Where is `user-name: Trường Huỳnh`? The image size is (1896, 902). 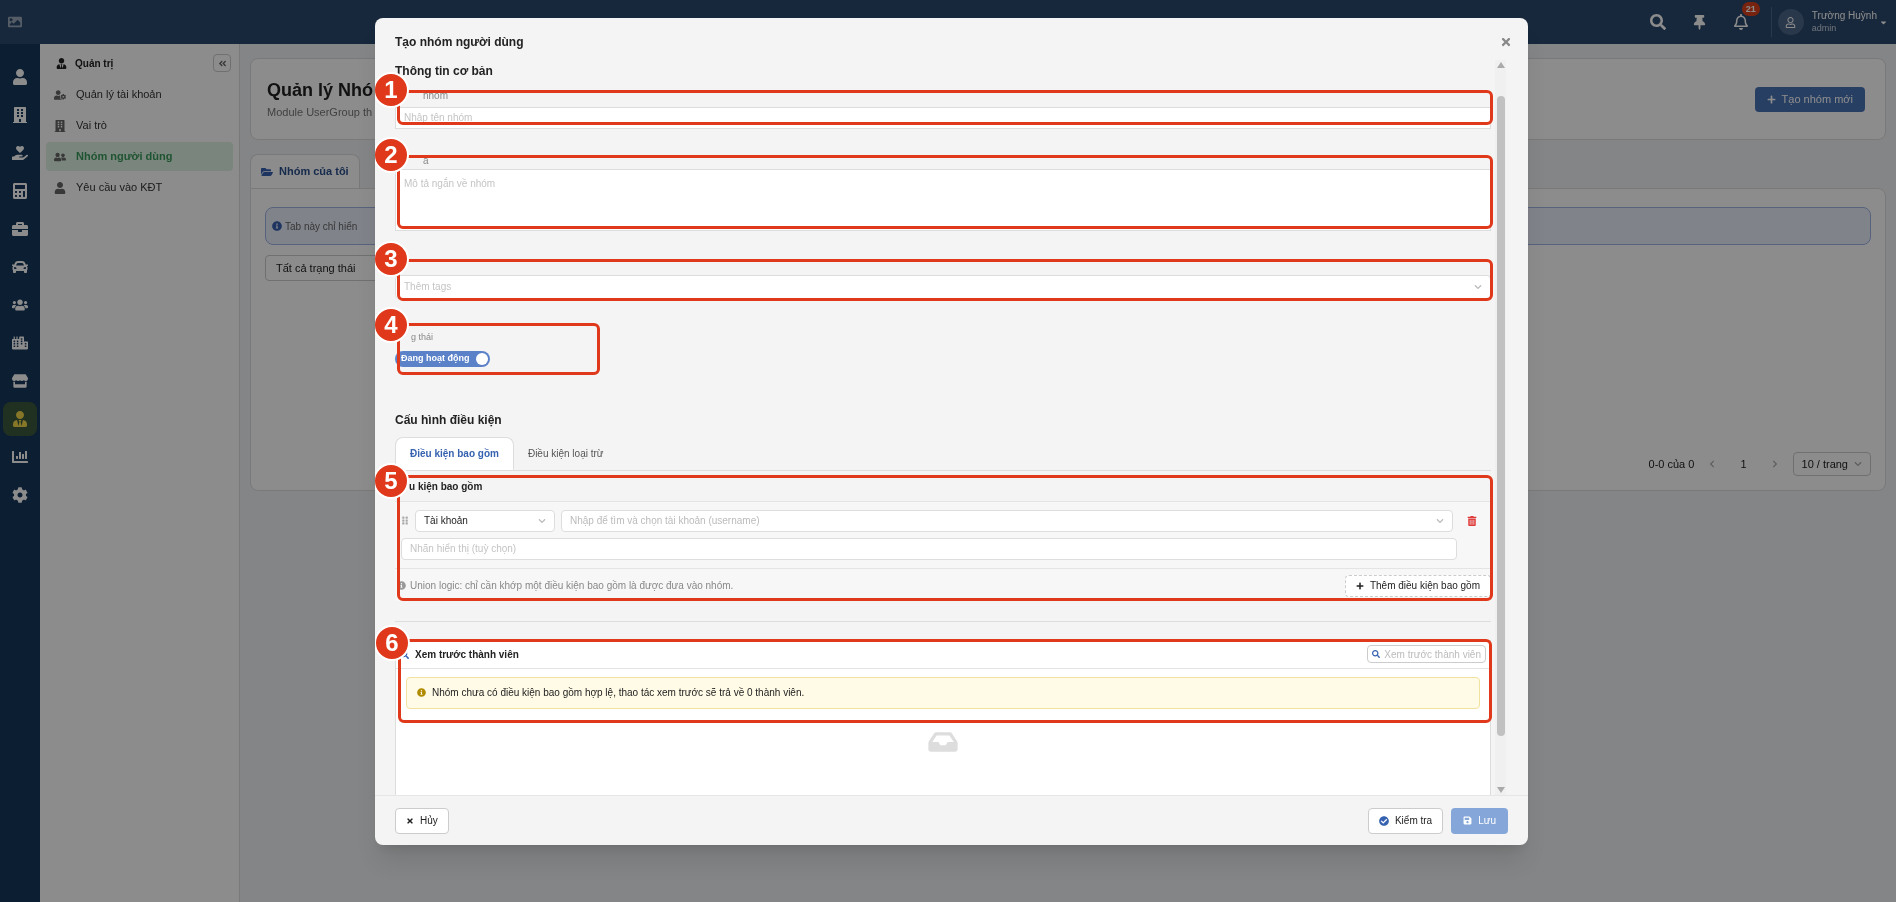
user-name: Trường Huỳnh is located at coordinates (1844, 16).